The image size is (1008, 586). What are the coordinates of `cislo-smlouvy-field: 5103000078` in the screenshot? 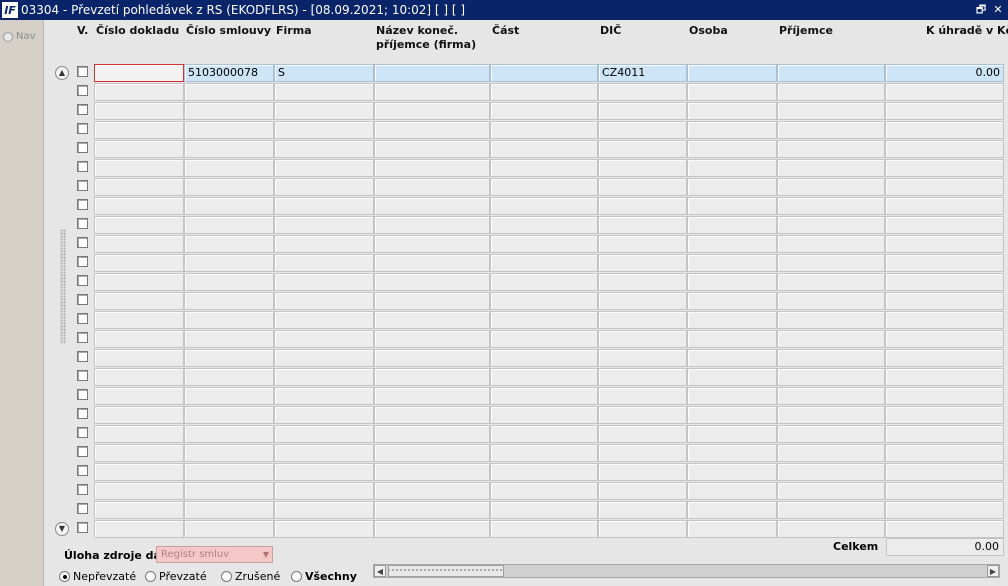 It's located at (229, 73).